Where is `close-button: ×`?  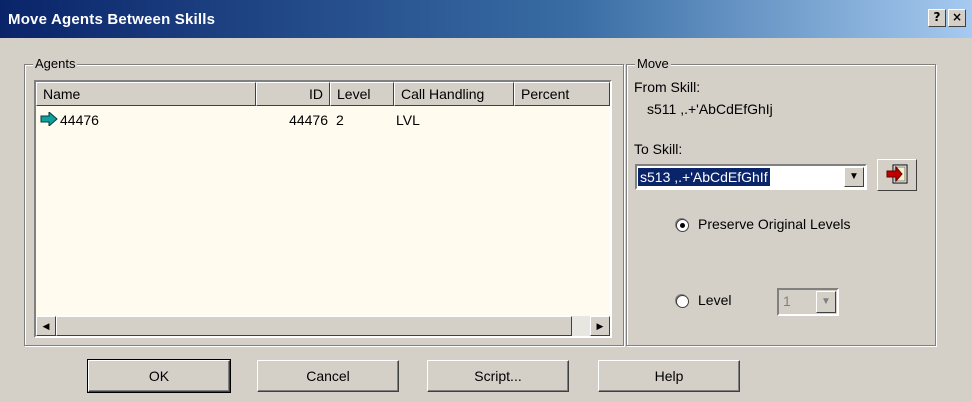 close-button: × is located at coordinates (957, 18).